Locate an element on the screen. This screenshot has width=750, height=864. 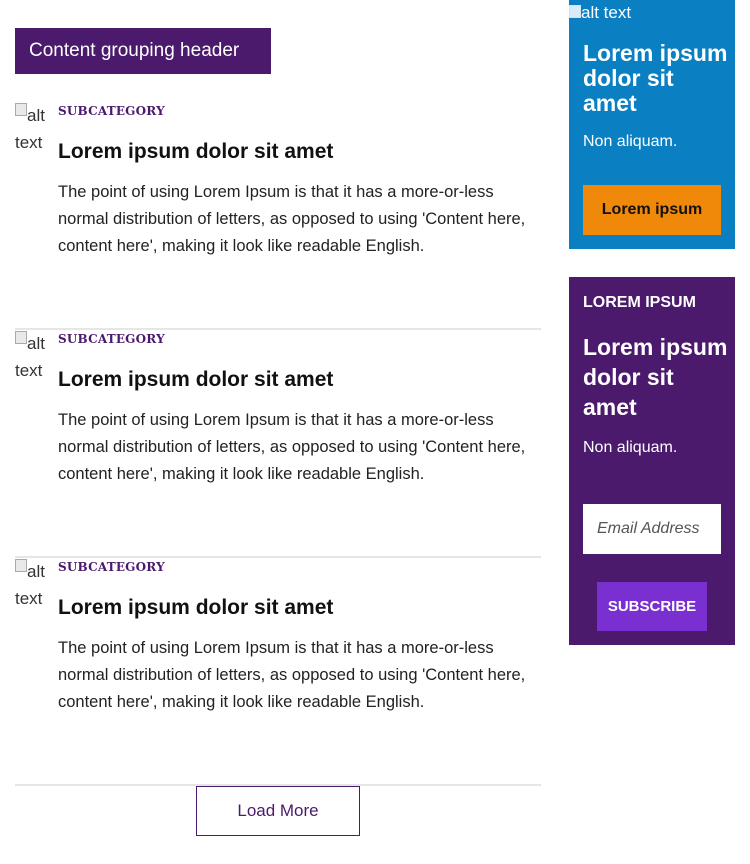
subscribe-button: SUBSCRIBE is located at coordinates (652, 606).